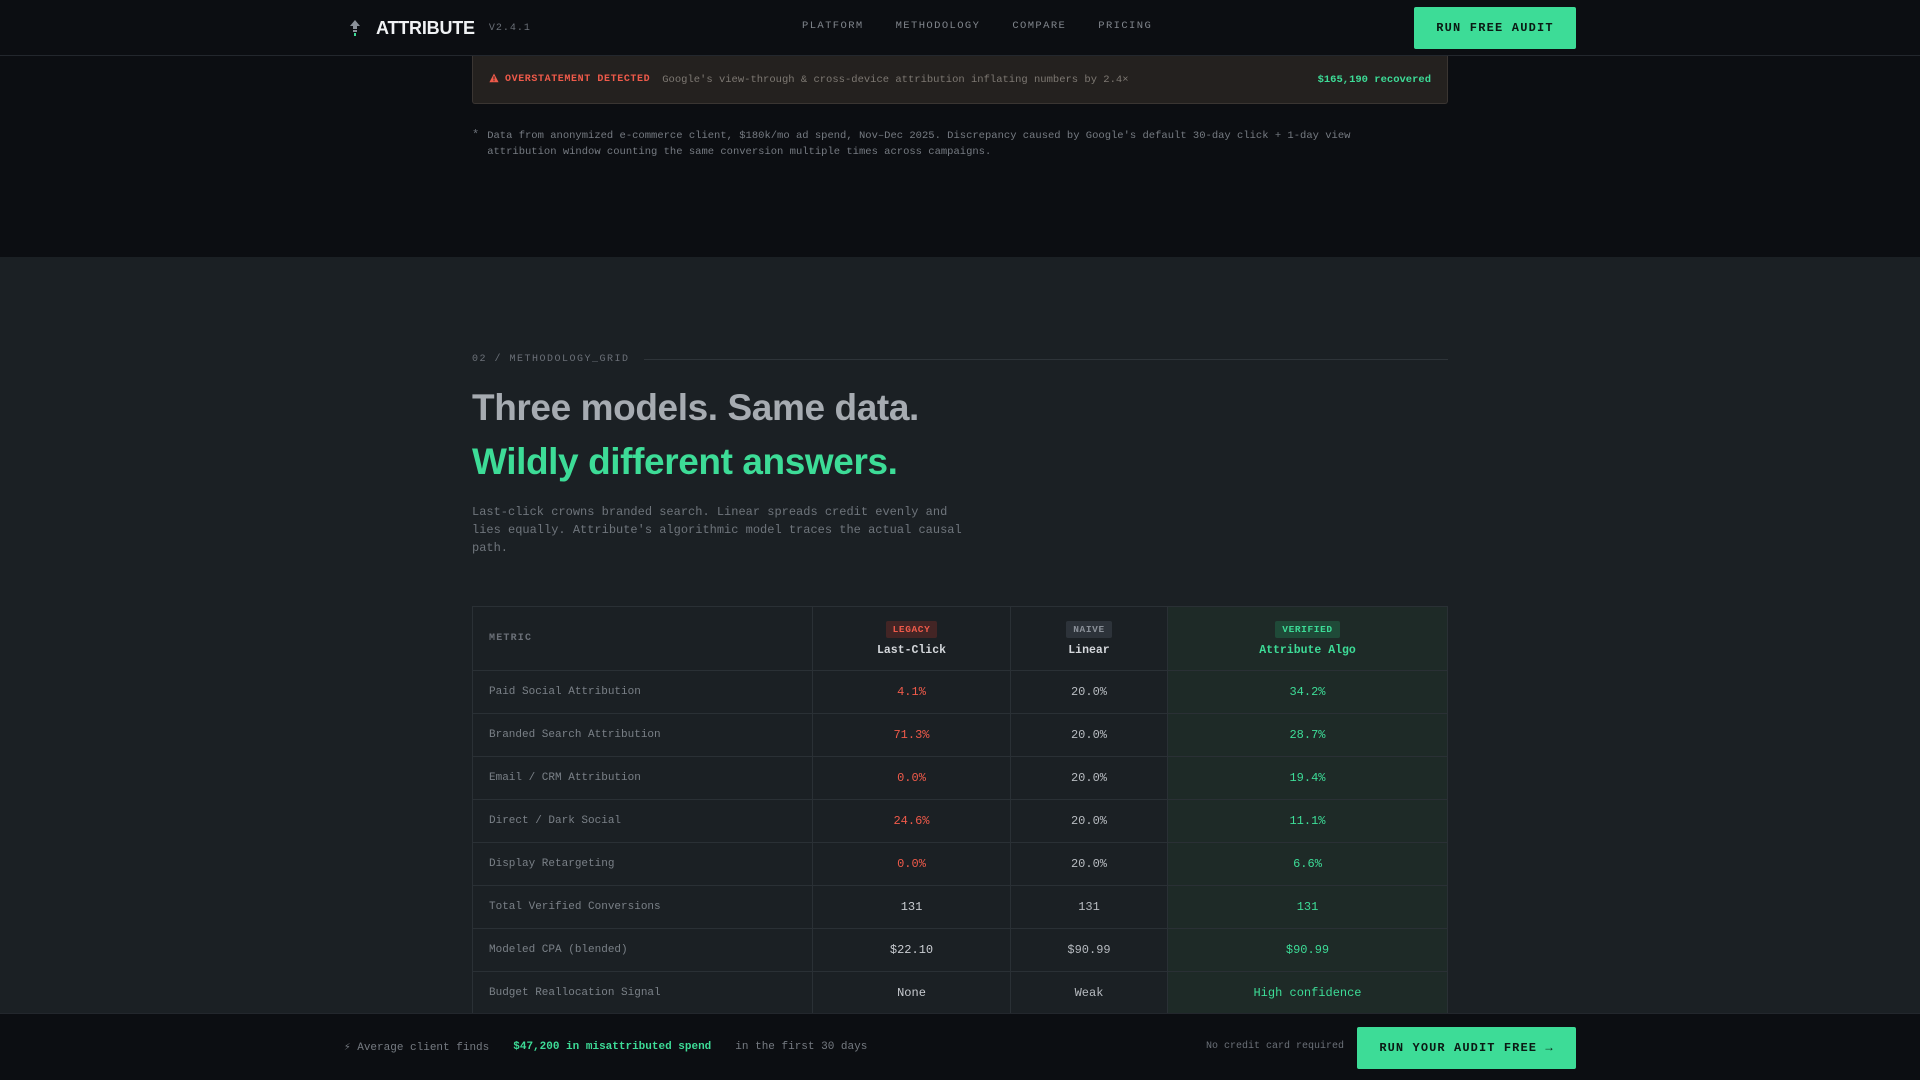  What do you see at coordinates (1307, 629) in the screenshot?
I see `verified-badge: VERIFIED` at bounding box center [1307, 629].